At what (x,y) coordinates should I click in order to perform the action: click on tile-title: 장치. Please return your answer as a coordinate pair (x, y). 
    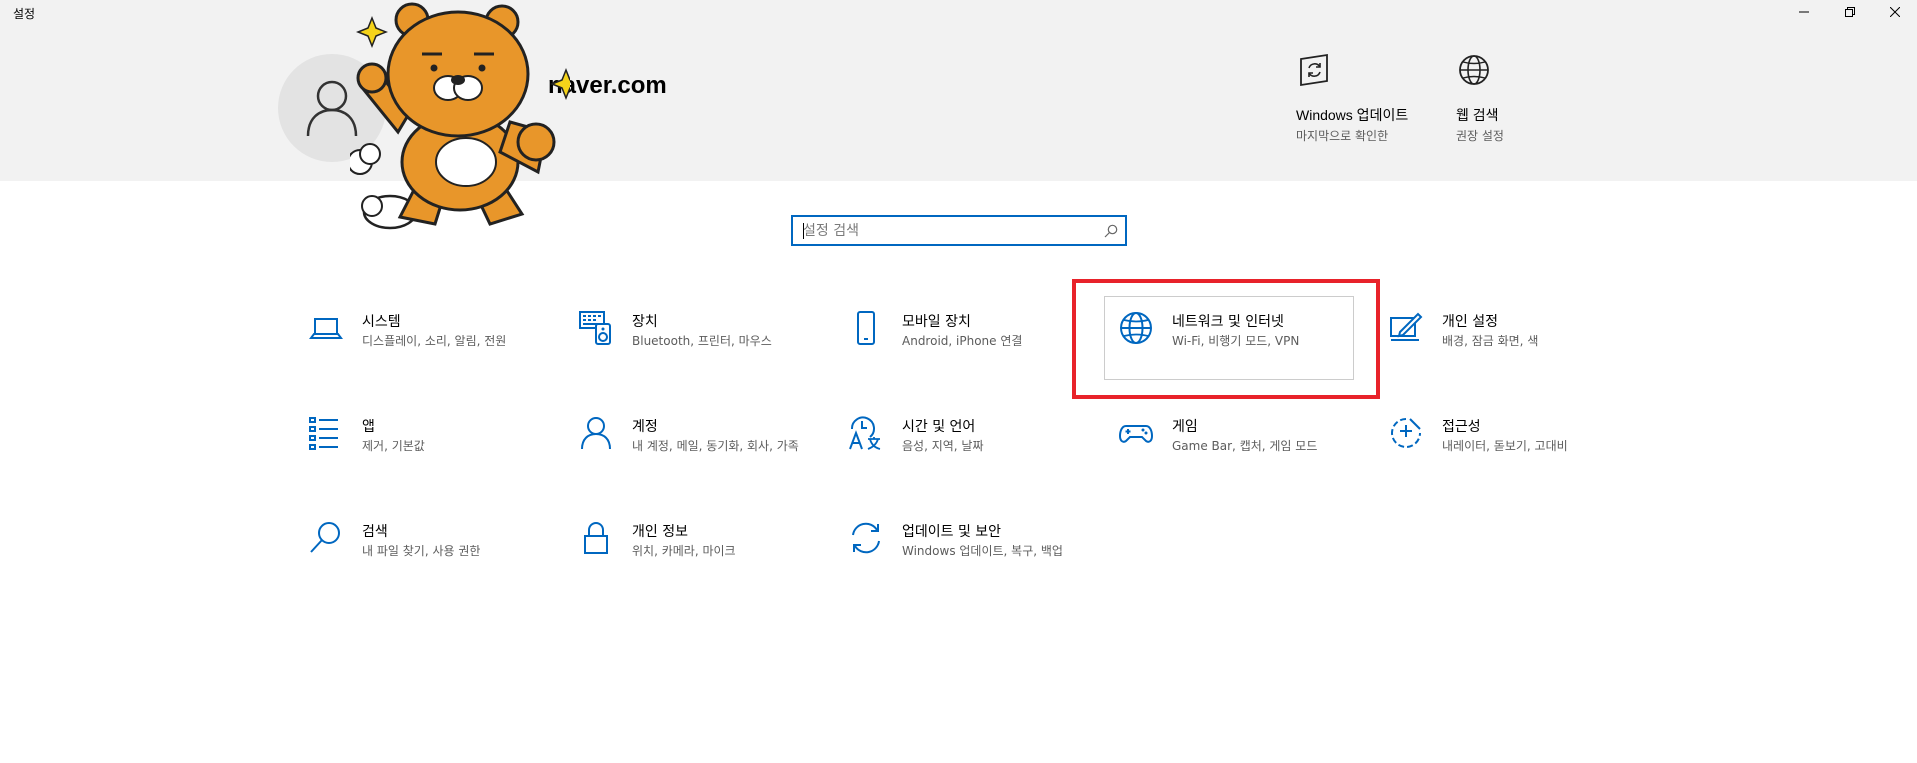
    Looking at the image, I should click on (645, 322).